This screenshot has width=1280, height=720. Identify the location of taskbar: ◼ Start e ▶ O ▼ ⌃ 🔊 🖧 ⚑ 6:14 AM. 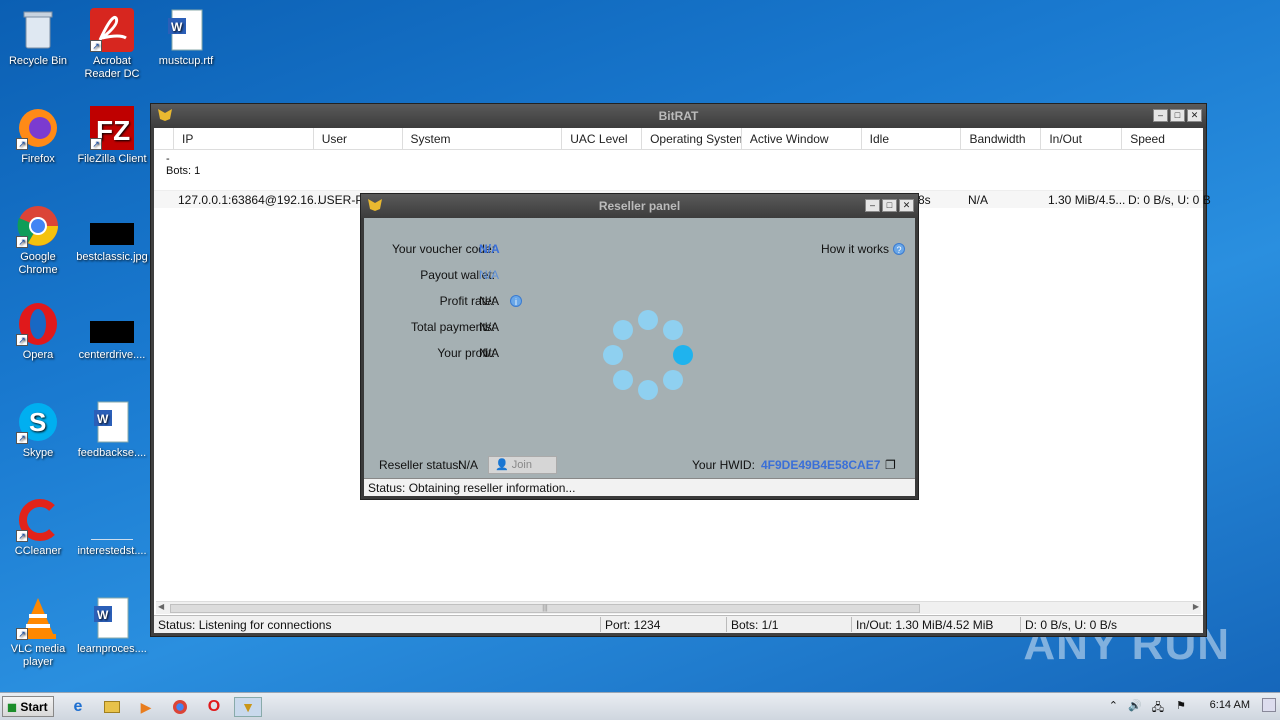
(640, 706).